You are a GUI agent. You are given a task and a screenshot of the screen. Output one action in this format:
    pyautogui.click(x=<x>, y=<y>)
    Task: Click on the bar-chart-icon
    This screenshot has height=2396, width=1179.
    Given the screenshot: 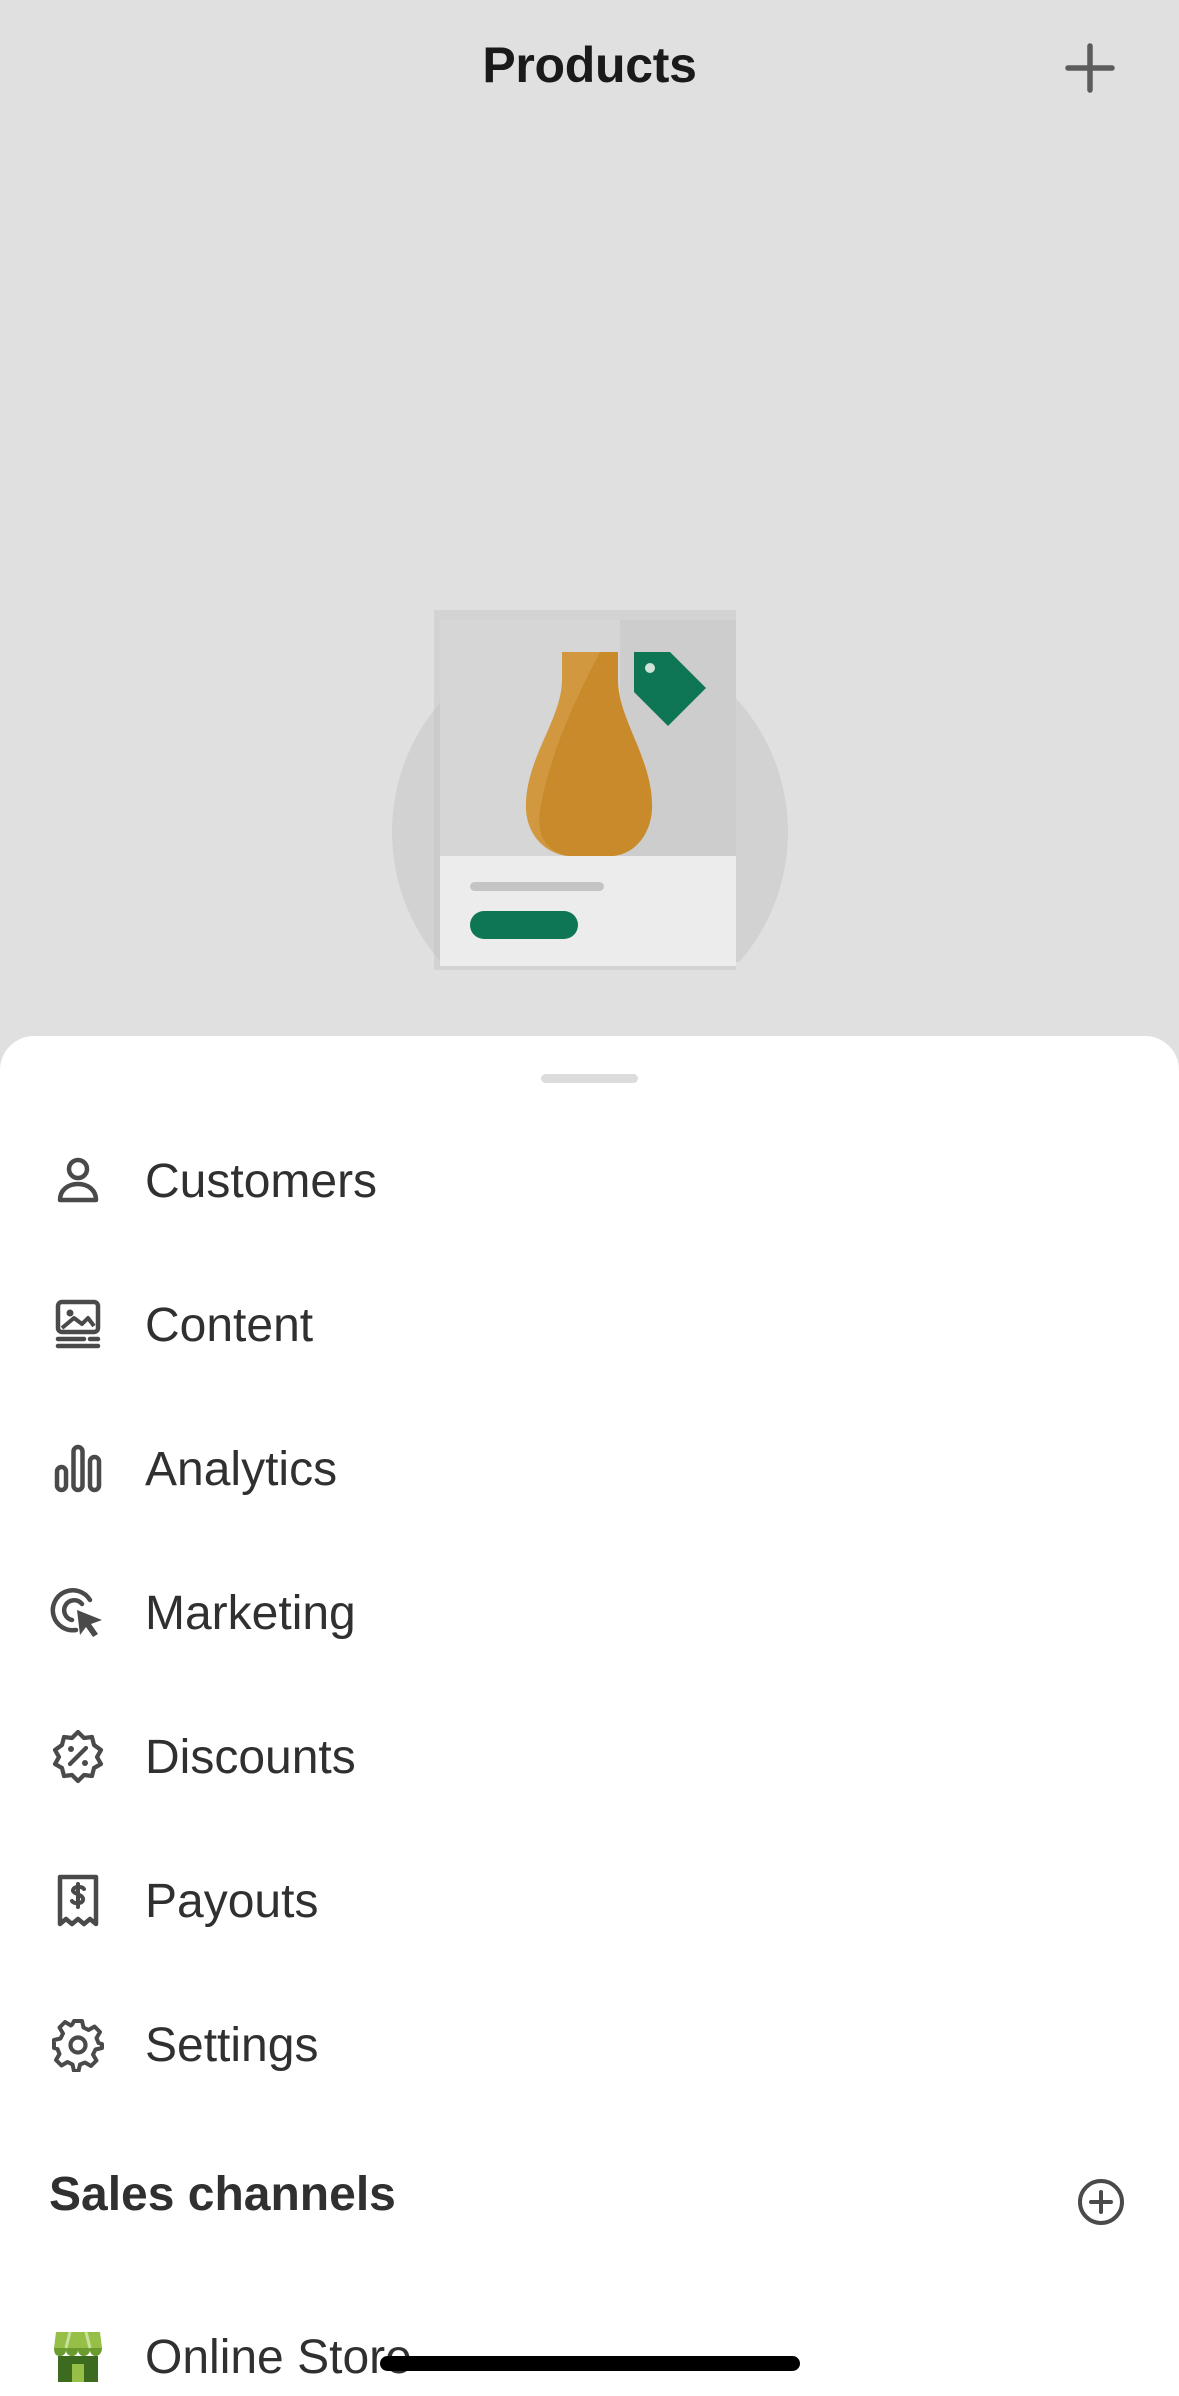 What is the action you would take?
    pyautogui.click(x=78, y=1468)
    